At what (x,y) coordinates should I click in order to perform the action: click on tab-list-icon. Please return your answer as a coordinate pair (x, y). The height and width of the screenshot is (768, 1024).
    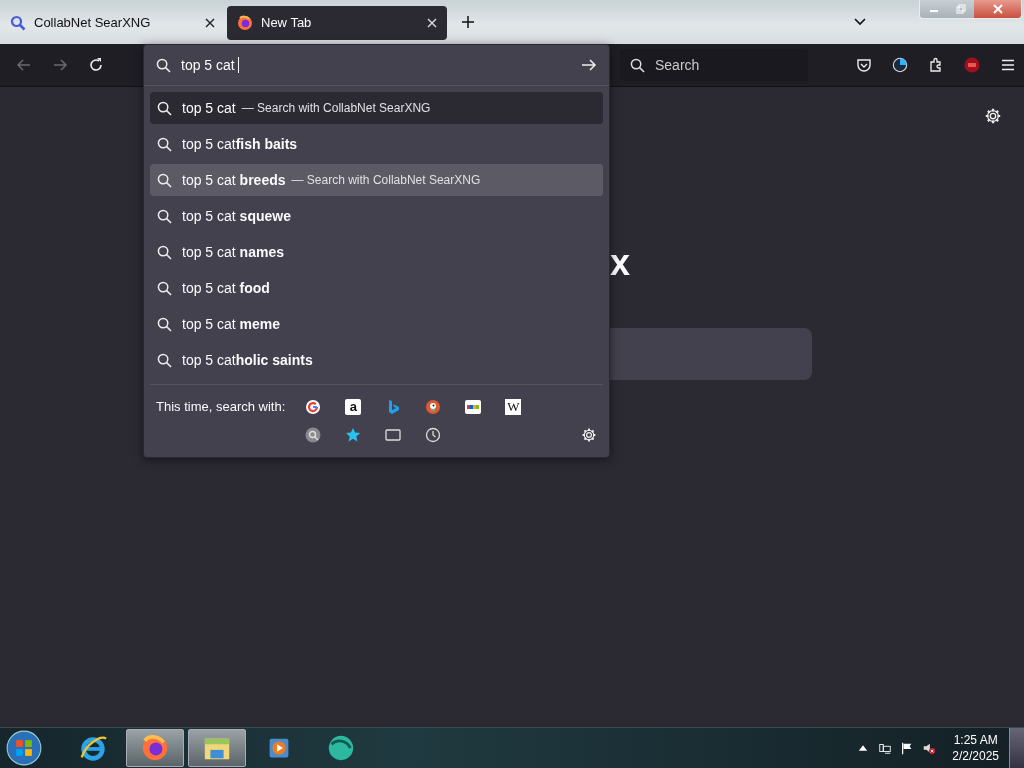
    Looking at the image, I should click on (860, 22).